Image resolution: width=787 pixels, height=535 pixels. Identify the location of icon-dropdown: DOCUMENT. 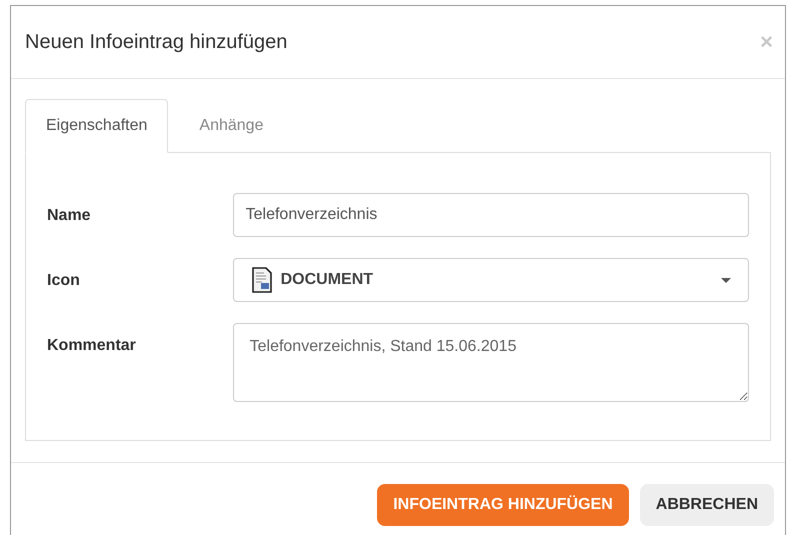
(490, 280).